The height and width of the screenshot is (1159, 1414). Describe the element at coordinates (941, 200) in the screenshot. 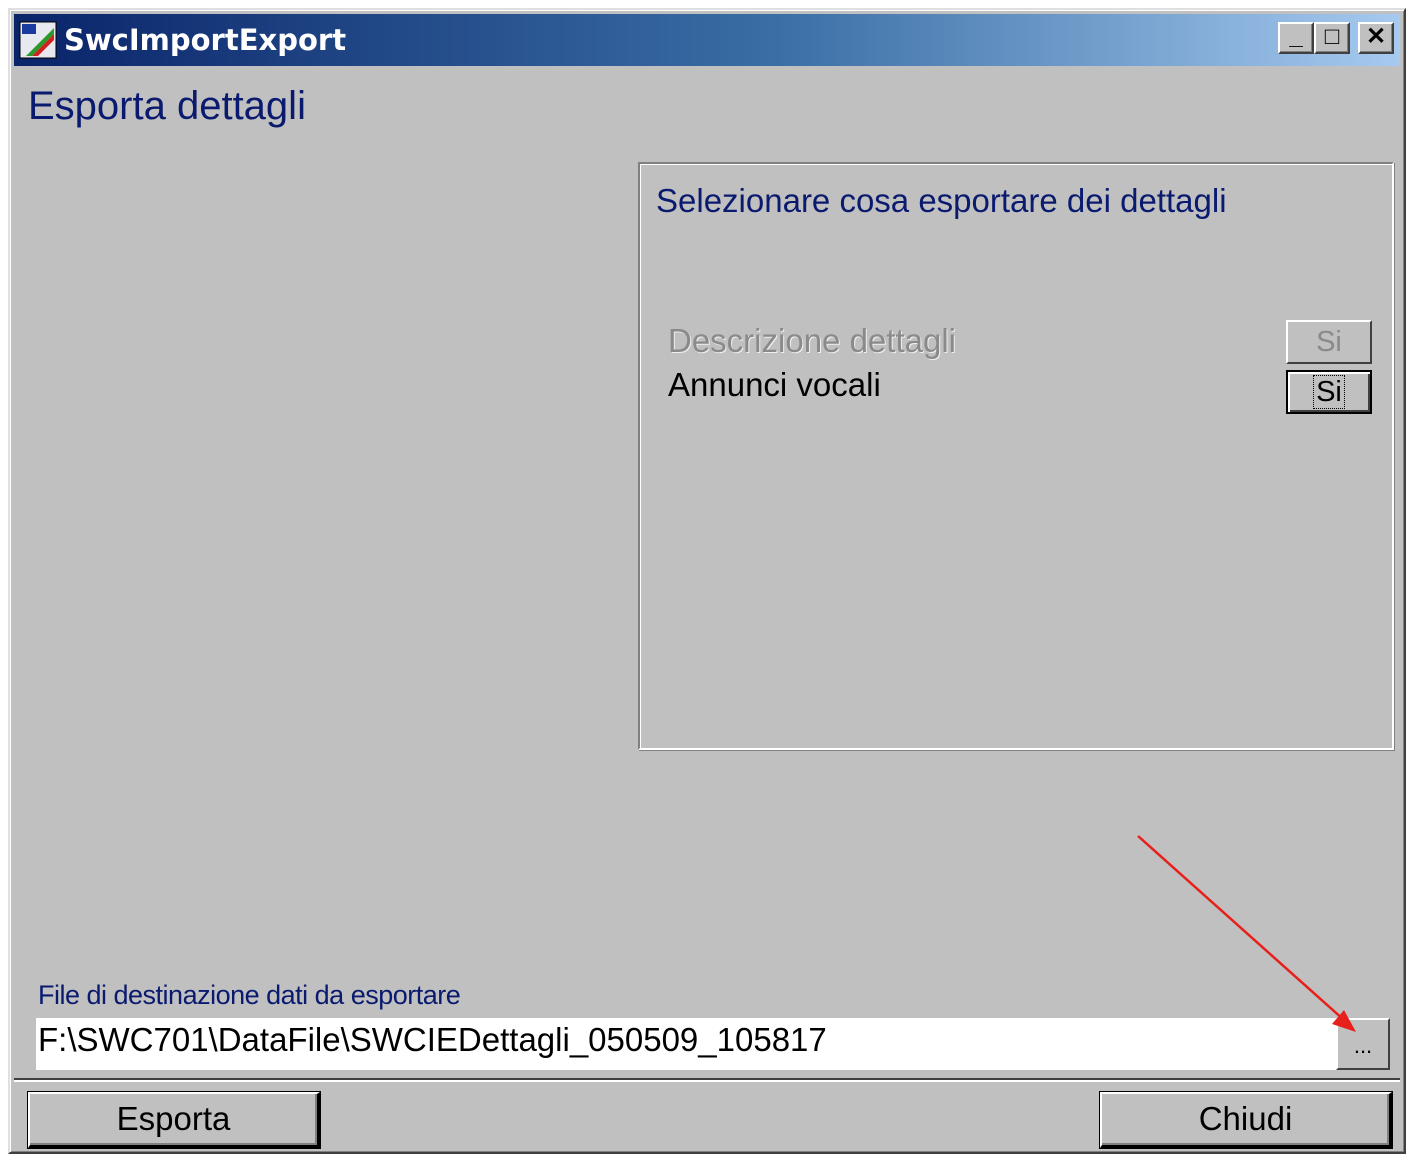

I see `selection-group-title: Selezionare cosa esportare dei dettagli` at that location.